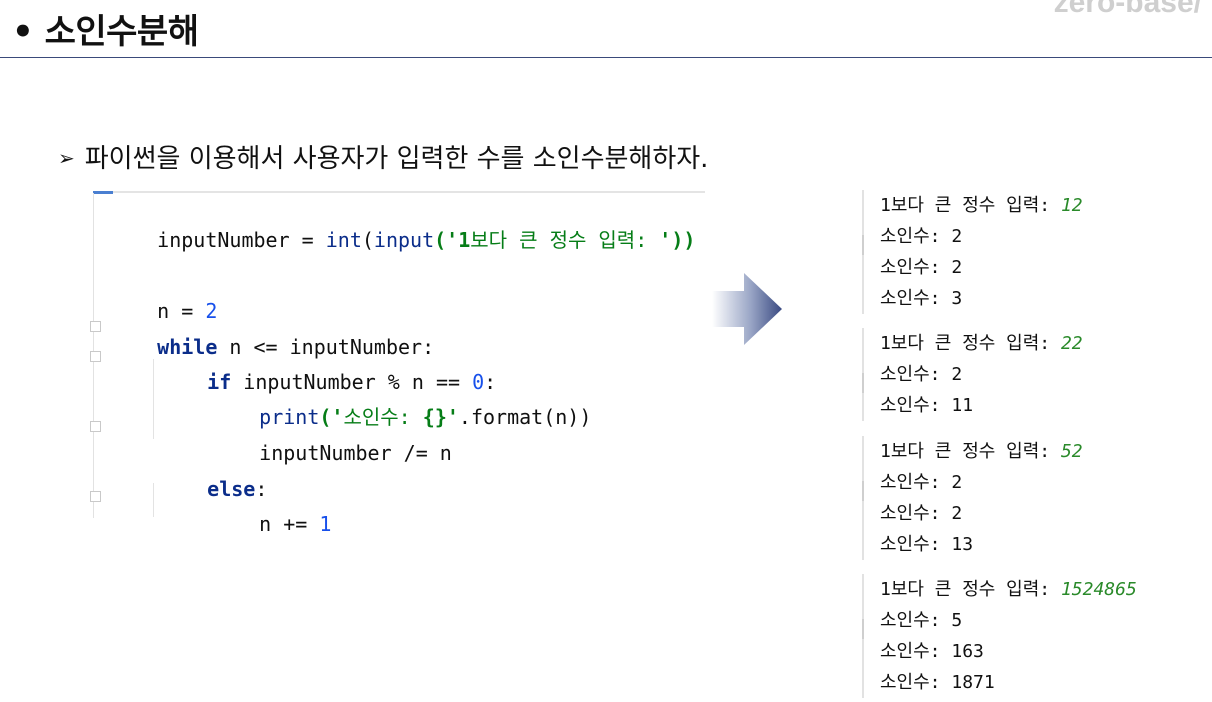 The height and width of the screenshot is (702, 1212). What do you see at coordinates (972, 498) in the screenshot?
I see `console-output-3: 1보다 큰 정수 입력: 52 소인수: 2 소인수: 2 소인수: 13` at bounding box center [972, 498].